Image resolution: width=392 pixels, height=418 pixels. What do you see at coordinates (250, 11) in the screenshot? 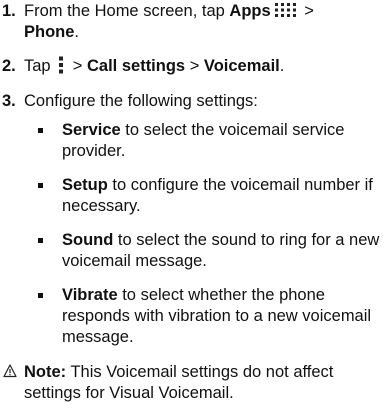
I see `apps-label: Apps` at bounding box center [250, 11].